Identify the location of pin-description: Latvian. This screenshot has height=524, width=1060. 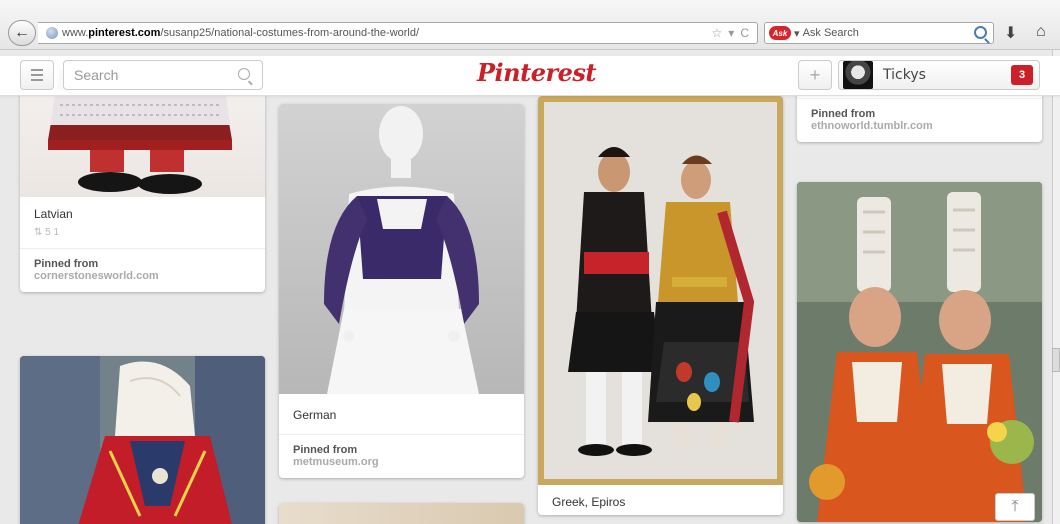
(53, 214).